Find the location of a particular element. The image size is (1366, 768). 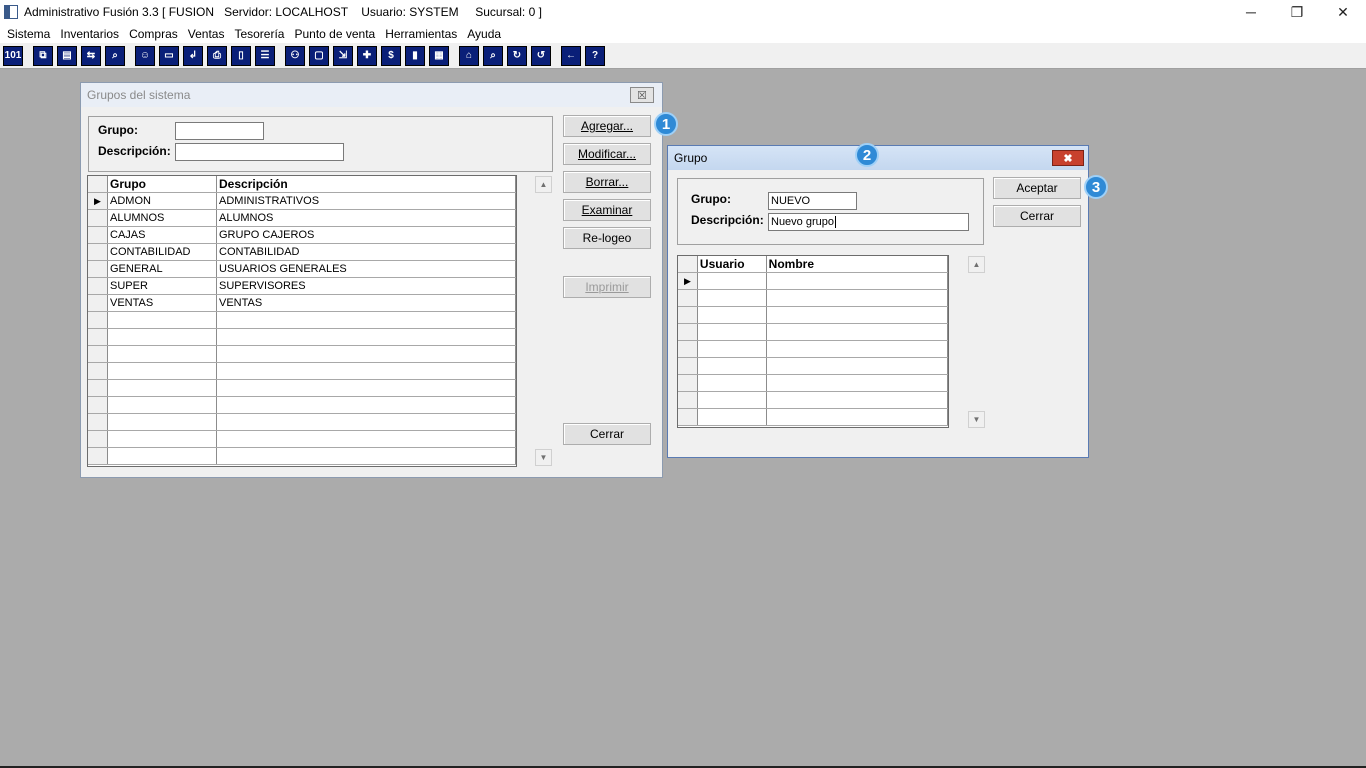

groups-close-button: Cerrar is located at coordinates (607, 434).